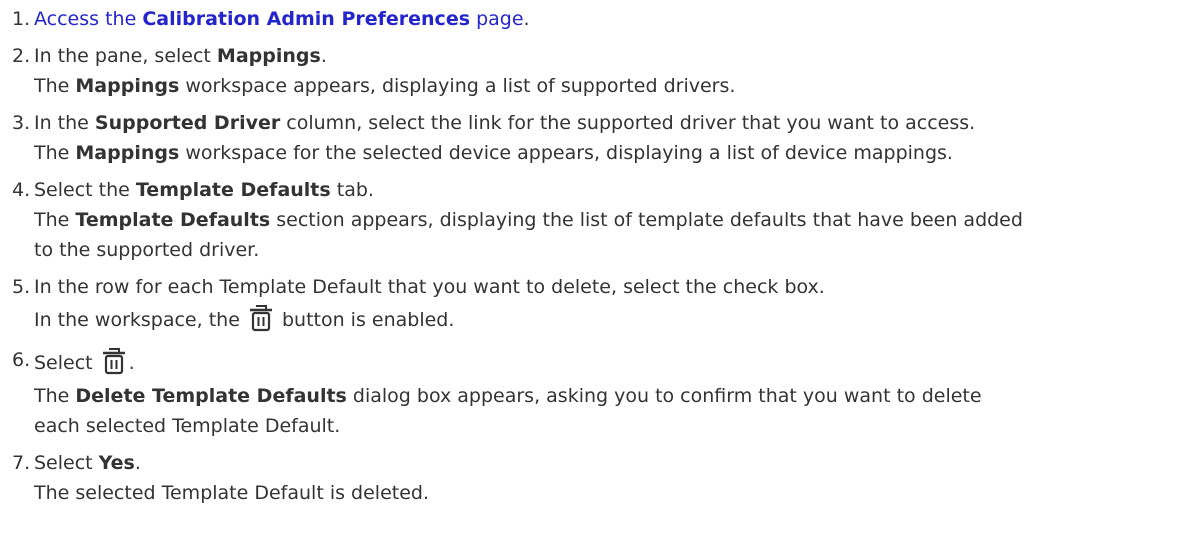 This screenshot has height=536, width=1195. Describe the element at coordinates (21, 360) in the screenshot. I see `step-number: 6.` at that location.